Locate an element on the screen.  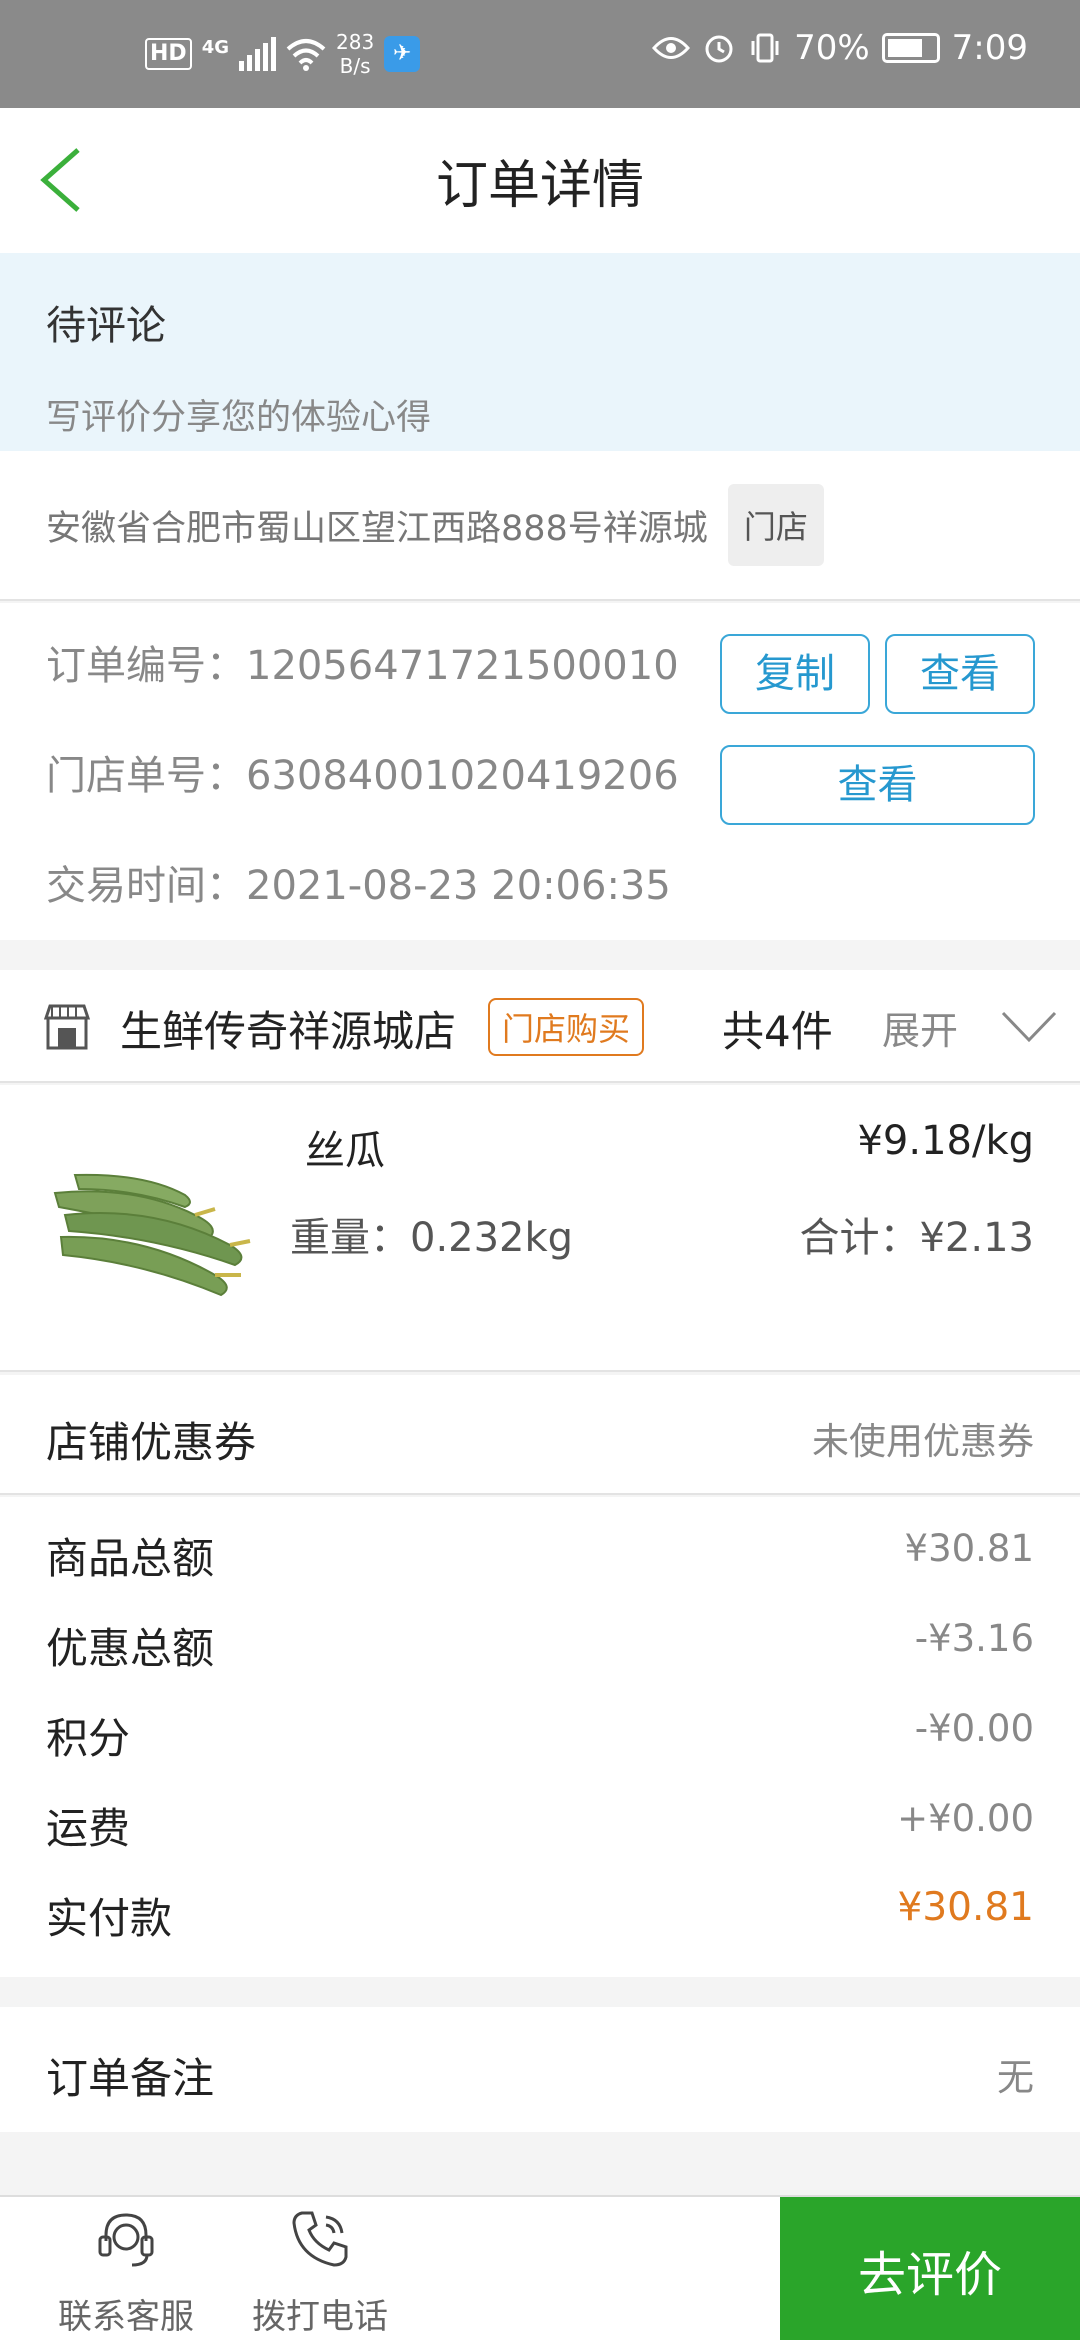
trade-time-line: 交易时间：2021-08-23 20:06:35 is located at coordinates (358, 882).